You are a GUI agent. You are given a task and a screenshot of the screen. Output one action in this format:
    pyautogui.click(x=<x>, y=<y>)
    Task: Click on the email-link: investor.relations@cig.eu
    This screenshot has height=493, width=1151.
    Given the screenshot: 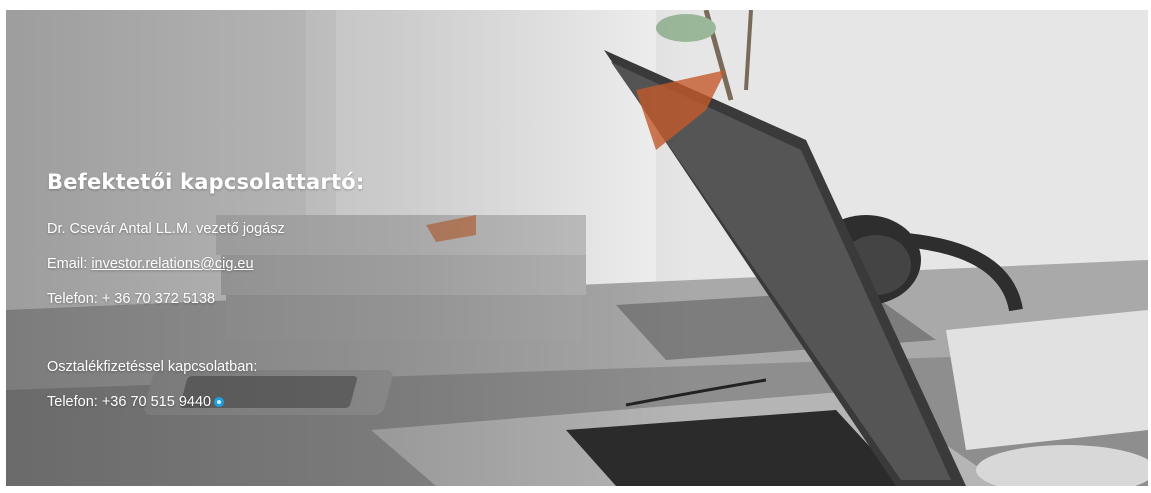 What is the action you would take?
    pyautogui.click(x=172, y=264)
    